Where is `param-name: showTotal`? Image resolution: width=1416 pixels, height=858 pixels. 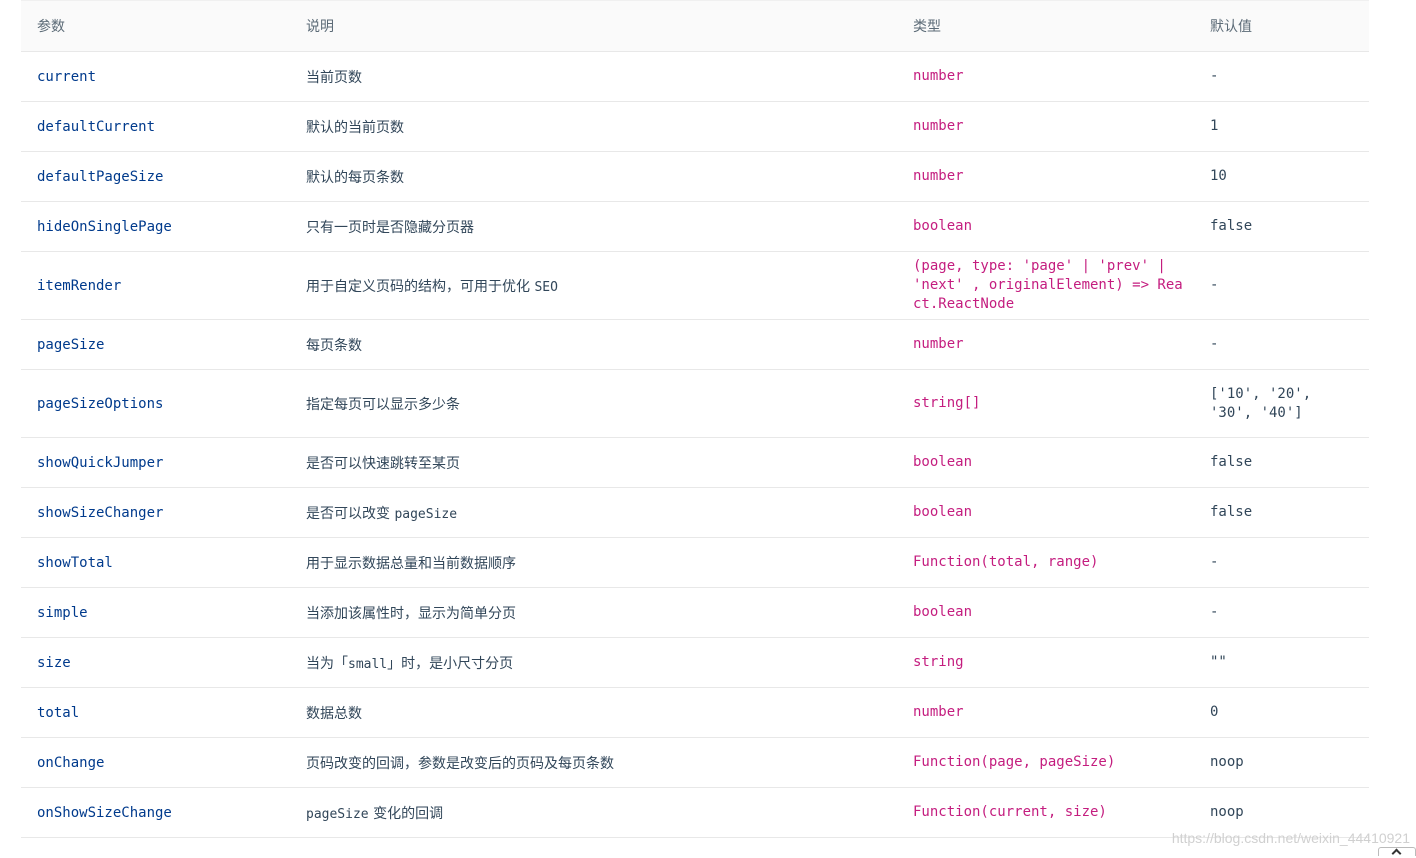
param-name: showTotal is located at coordinates (155, 562).